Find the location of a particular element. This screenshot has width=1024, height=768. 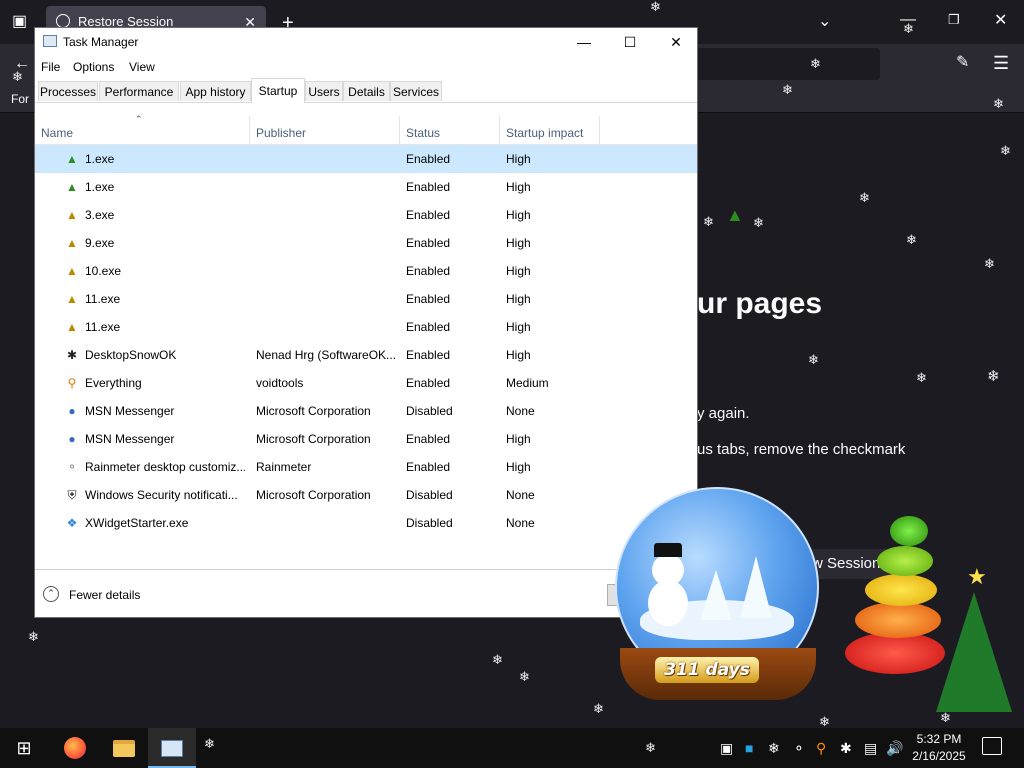

column-name: Name is located at coordinates (142, 130).